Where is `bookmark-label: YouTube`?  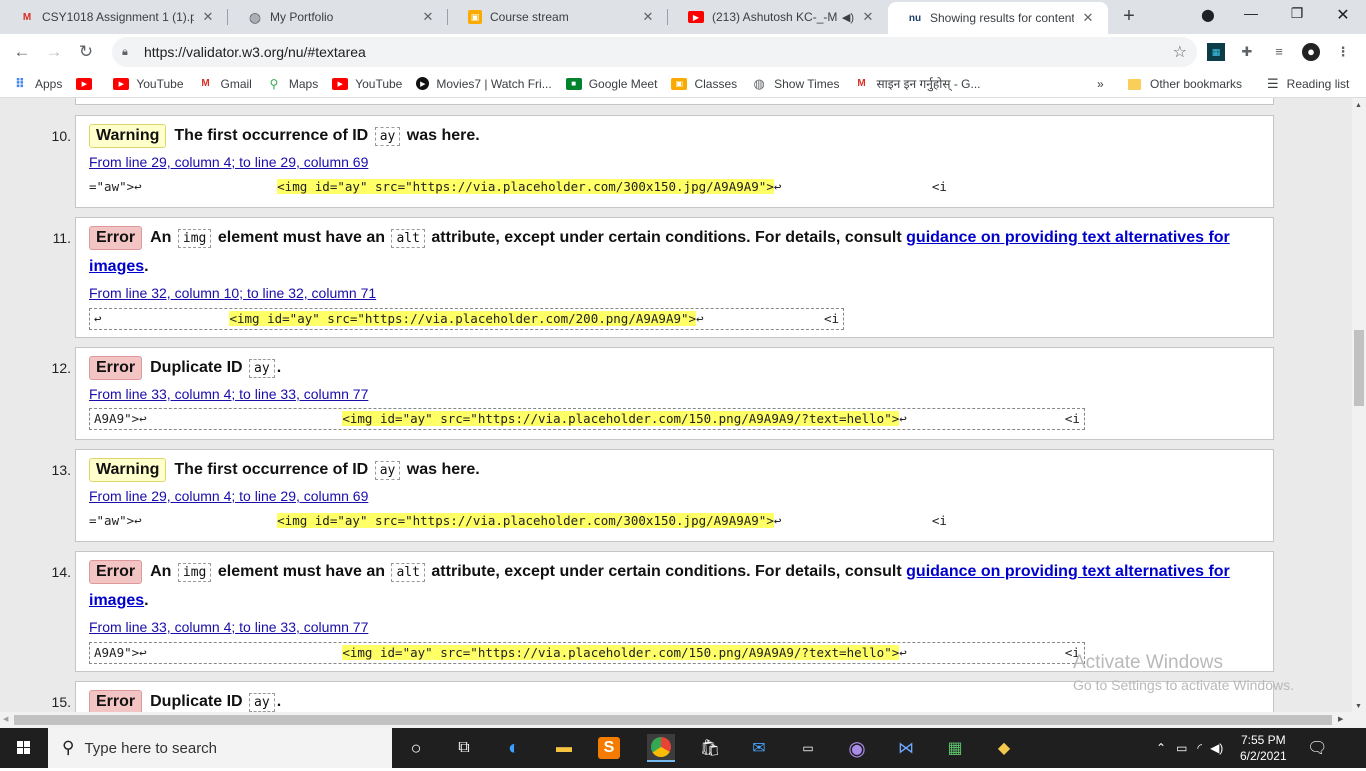 bookmark-label: YouTube is located at coordinates (379, 83).